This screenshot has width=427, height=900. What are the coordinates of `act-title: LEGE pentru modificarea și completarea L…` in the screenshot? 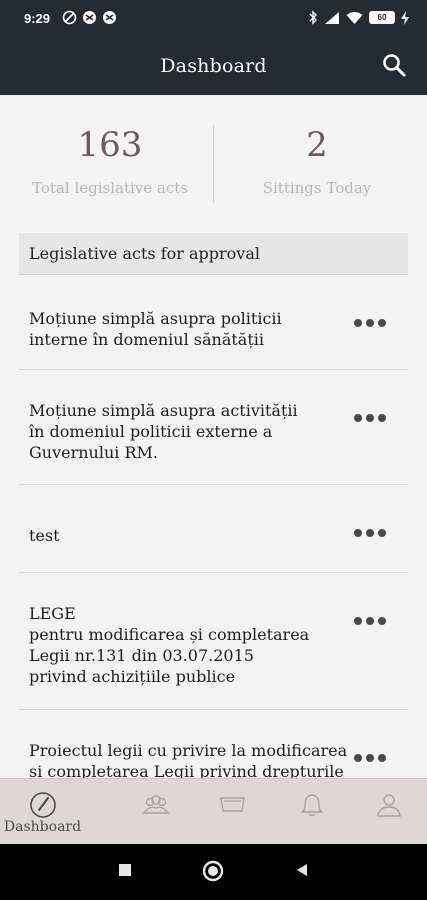 It's located at (169, 645).